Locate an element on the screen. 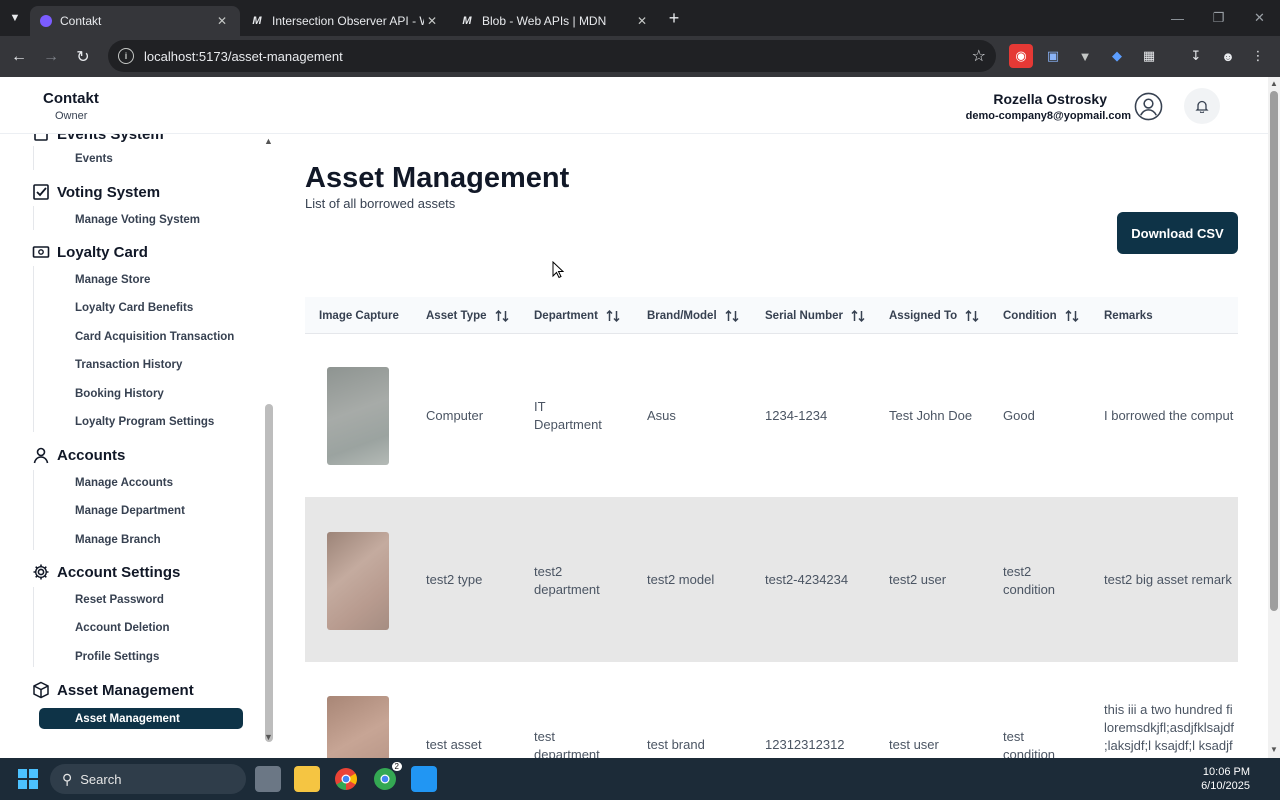 This screenshot has height=800, width=1280. cell-asset-type: Computer is located at coordinates (455, 415).